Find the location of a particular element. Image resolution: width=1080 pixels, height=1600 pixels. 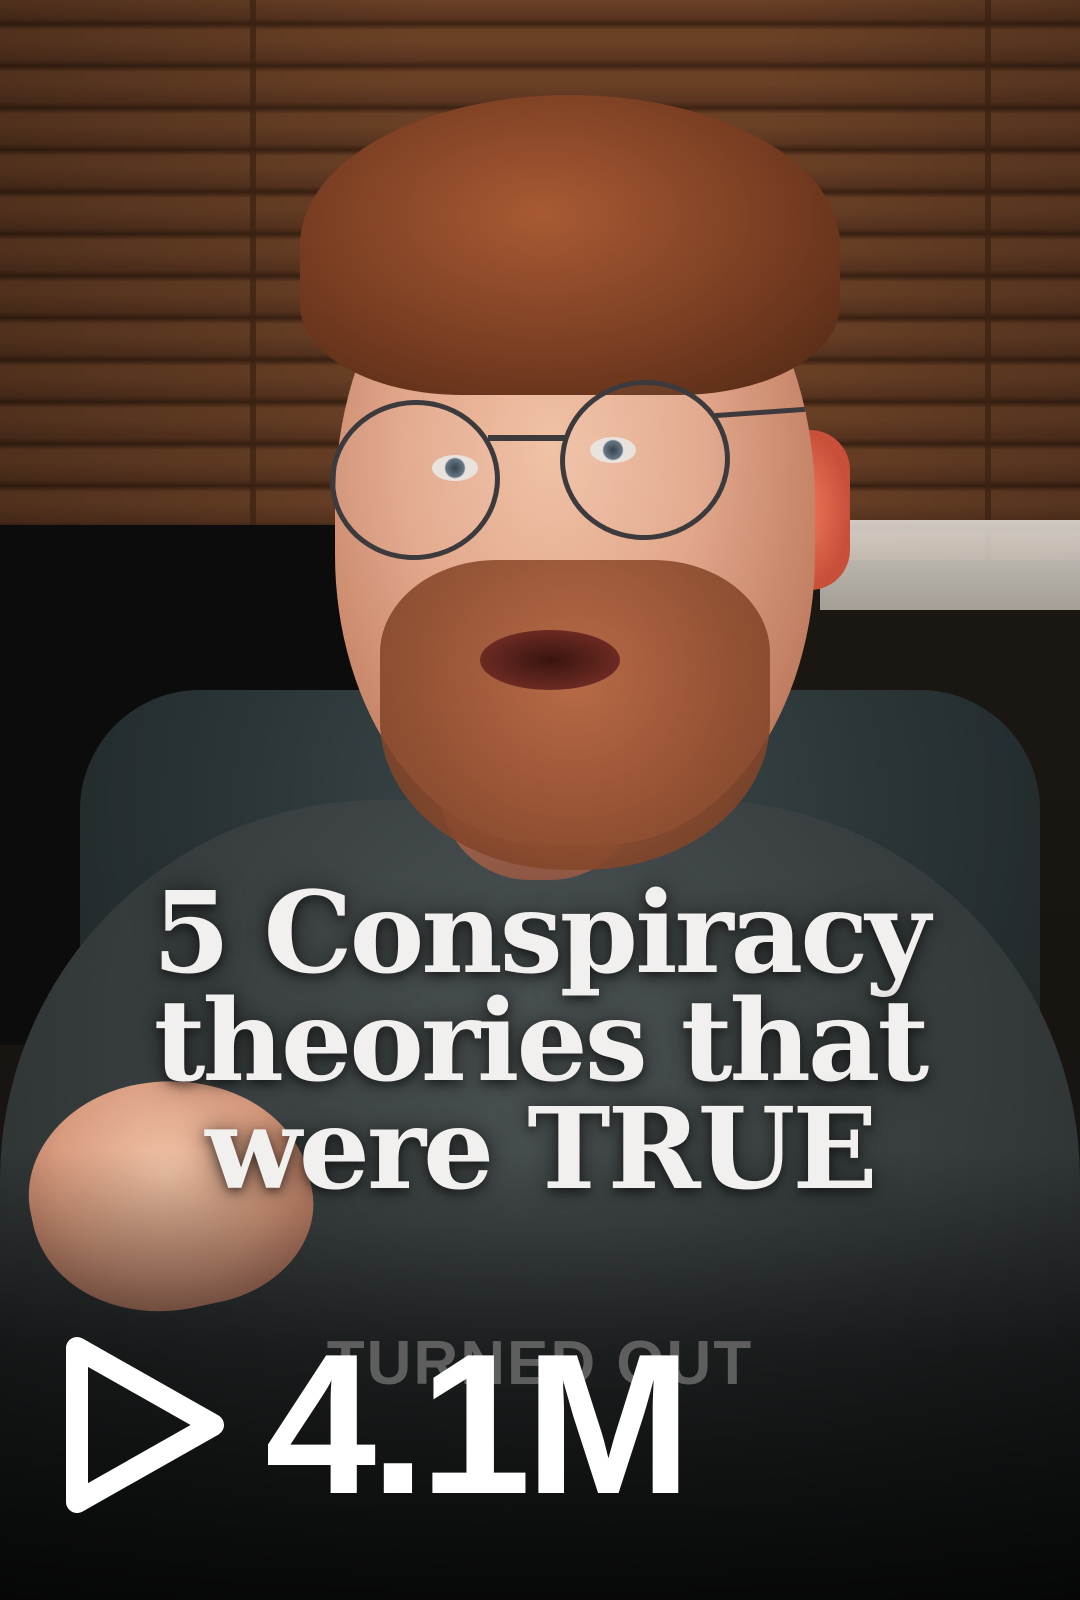

video-title-line: were TRUE is located at coordinates (541, 1149).